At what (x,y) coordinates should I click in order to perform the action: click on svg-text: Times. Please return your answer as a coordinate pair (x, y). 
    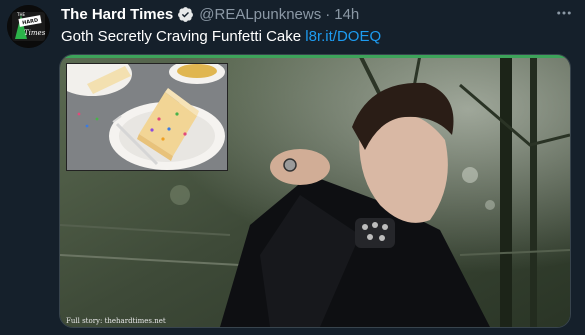
    Looking at the image, I should click on (35, 33).